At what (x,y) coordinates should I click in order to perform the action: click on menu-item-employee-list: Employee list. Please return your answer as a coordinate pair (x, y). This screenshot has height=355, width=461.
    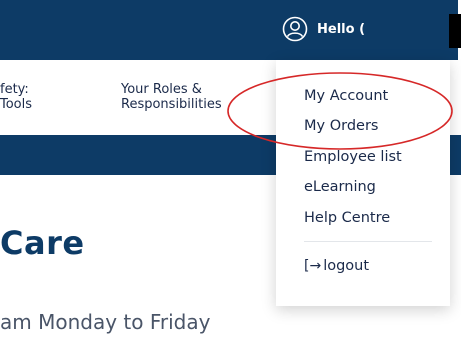
    Looking at the image, I should click on (353, 157).